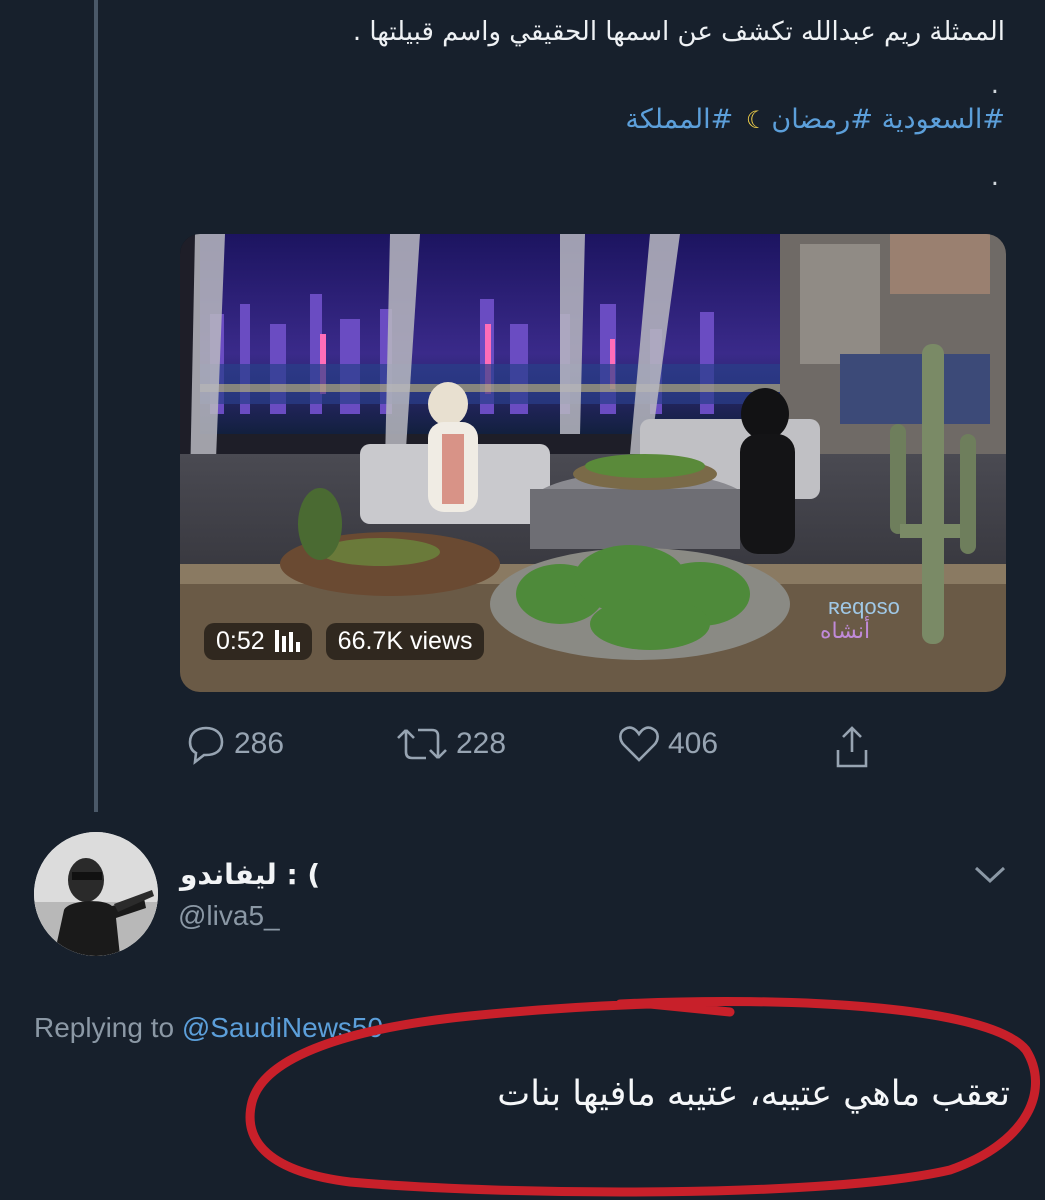 The width and height of the screenshot is (1045, 1200). Describe the element at coordinates (450, 744) in the screenshot. I see `retweet-action: 228` at that location.